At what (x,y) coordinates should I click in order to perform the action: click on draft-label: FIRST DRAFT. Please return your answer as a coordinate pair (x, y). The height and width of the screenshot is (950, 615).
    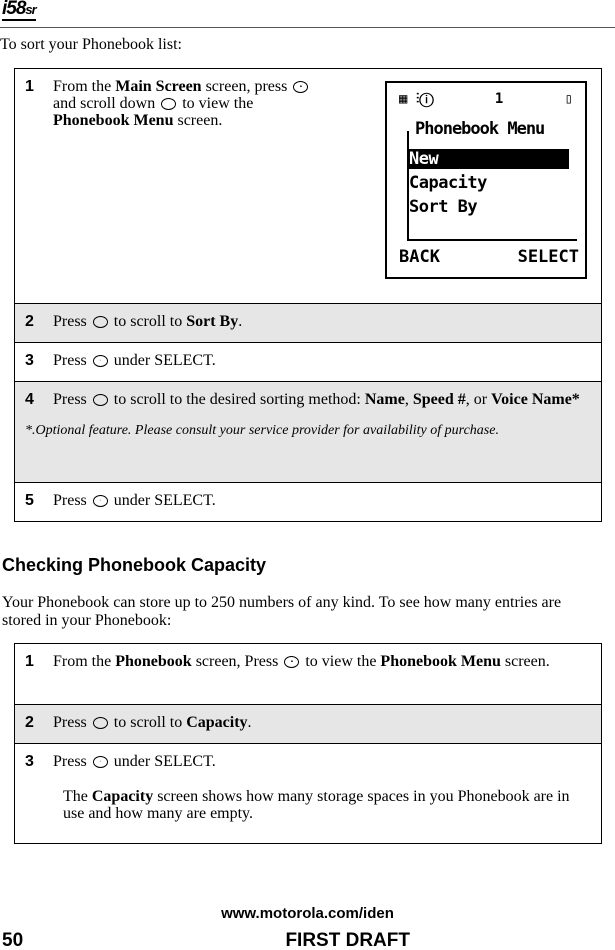
    Looking at the image, I should click on (347, 940).